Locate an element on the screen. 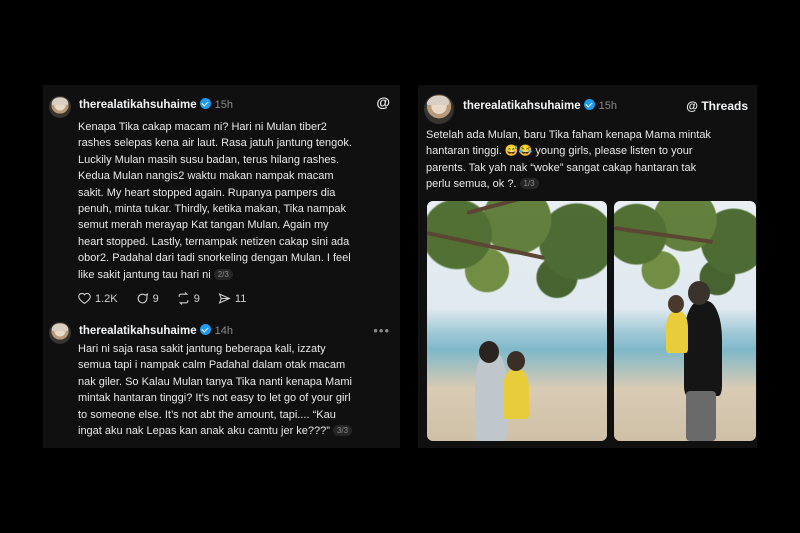 The image size is (800, 533). more-options-icon: ••• is located at coordinates (381, 330).